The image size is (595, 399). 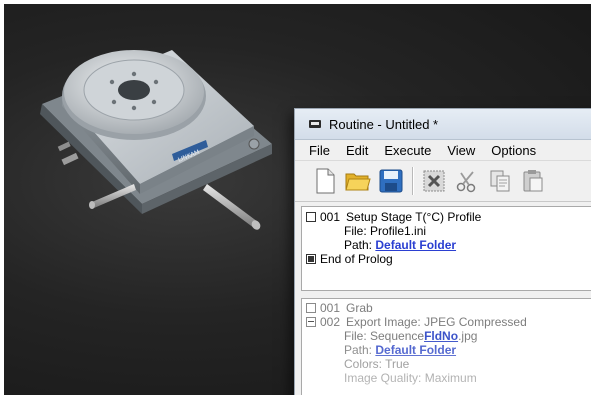 I want to click on step-detail: File: Profile1.ini, so click(x=446, y=231).